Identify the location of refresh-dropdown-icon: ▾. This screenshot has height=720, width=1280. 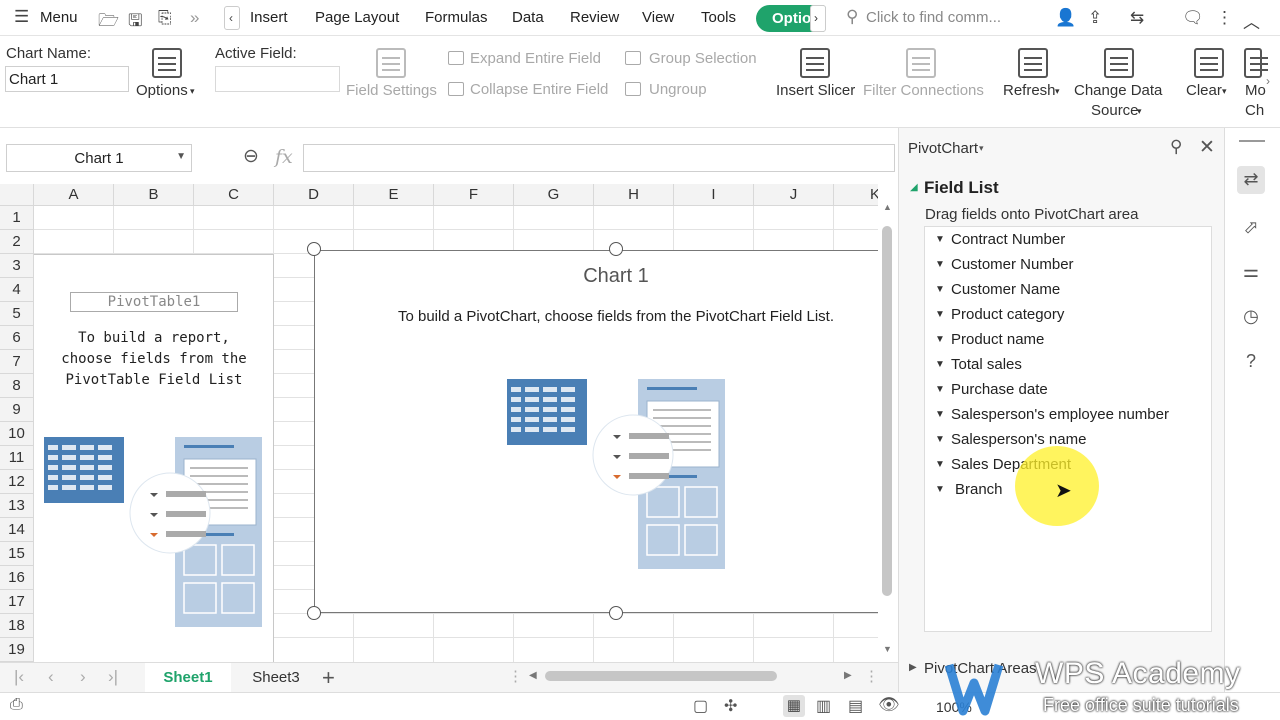
(1057, 91).